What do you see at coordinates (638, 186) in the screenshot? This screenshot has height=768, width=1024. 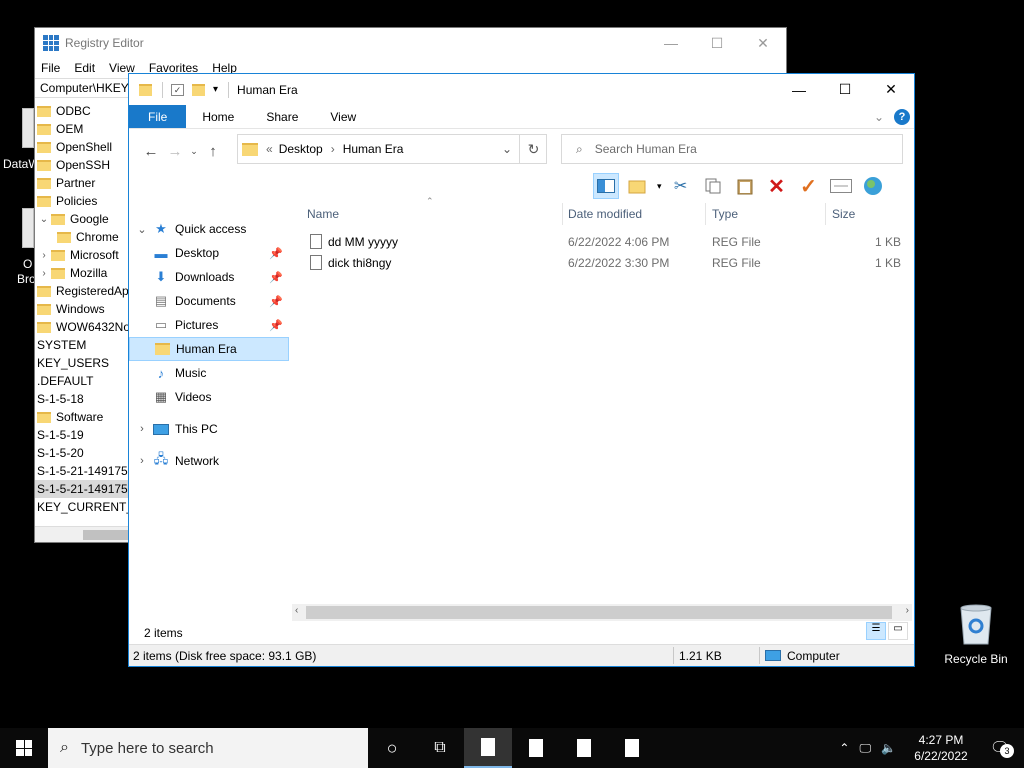 I see `folder-options-icon` at bounding box center [638, 186].